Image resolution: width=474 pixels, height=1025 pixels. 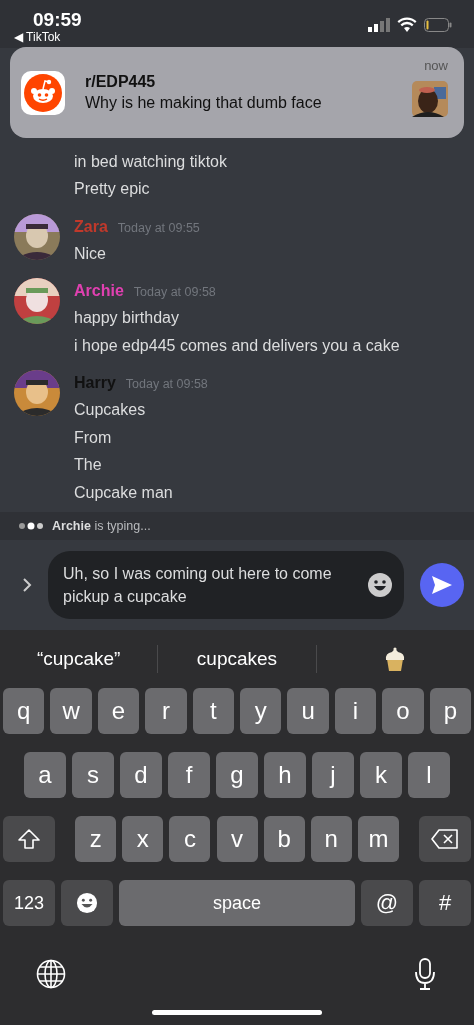 What do you see at coordinates (403, 711) in the screenshot?
I see `key: o` at bounding box center [403, 711].